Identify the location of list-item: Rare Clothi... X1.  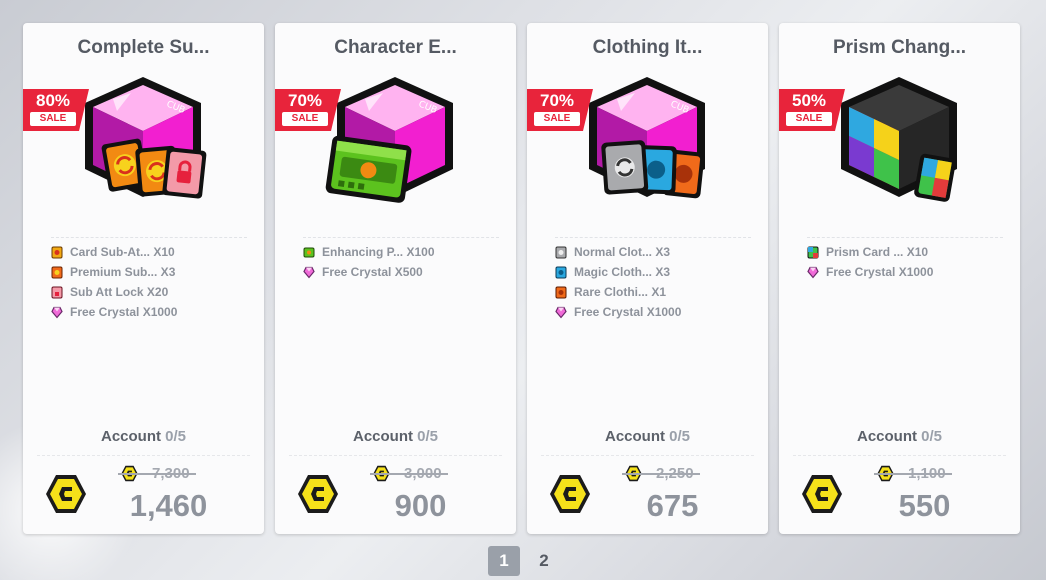
(653, 292).